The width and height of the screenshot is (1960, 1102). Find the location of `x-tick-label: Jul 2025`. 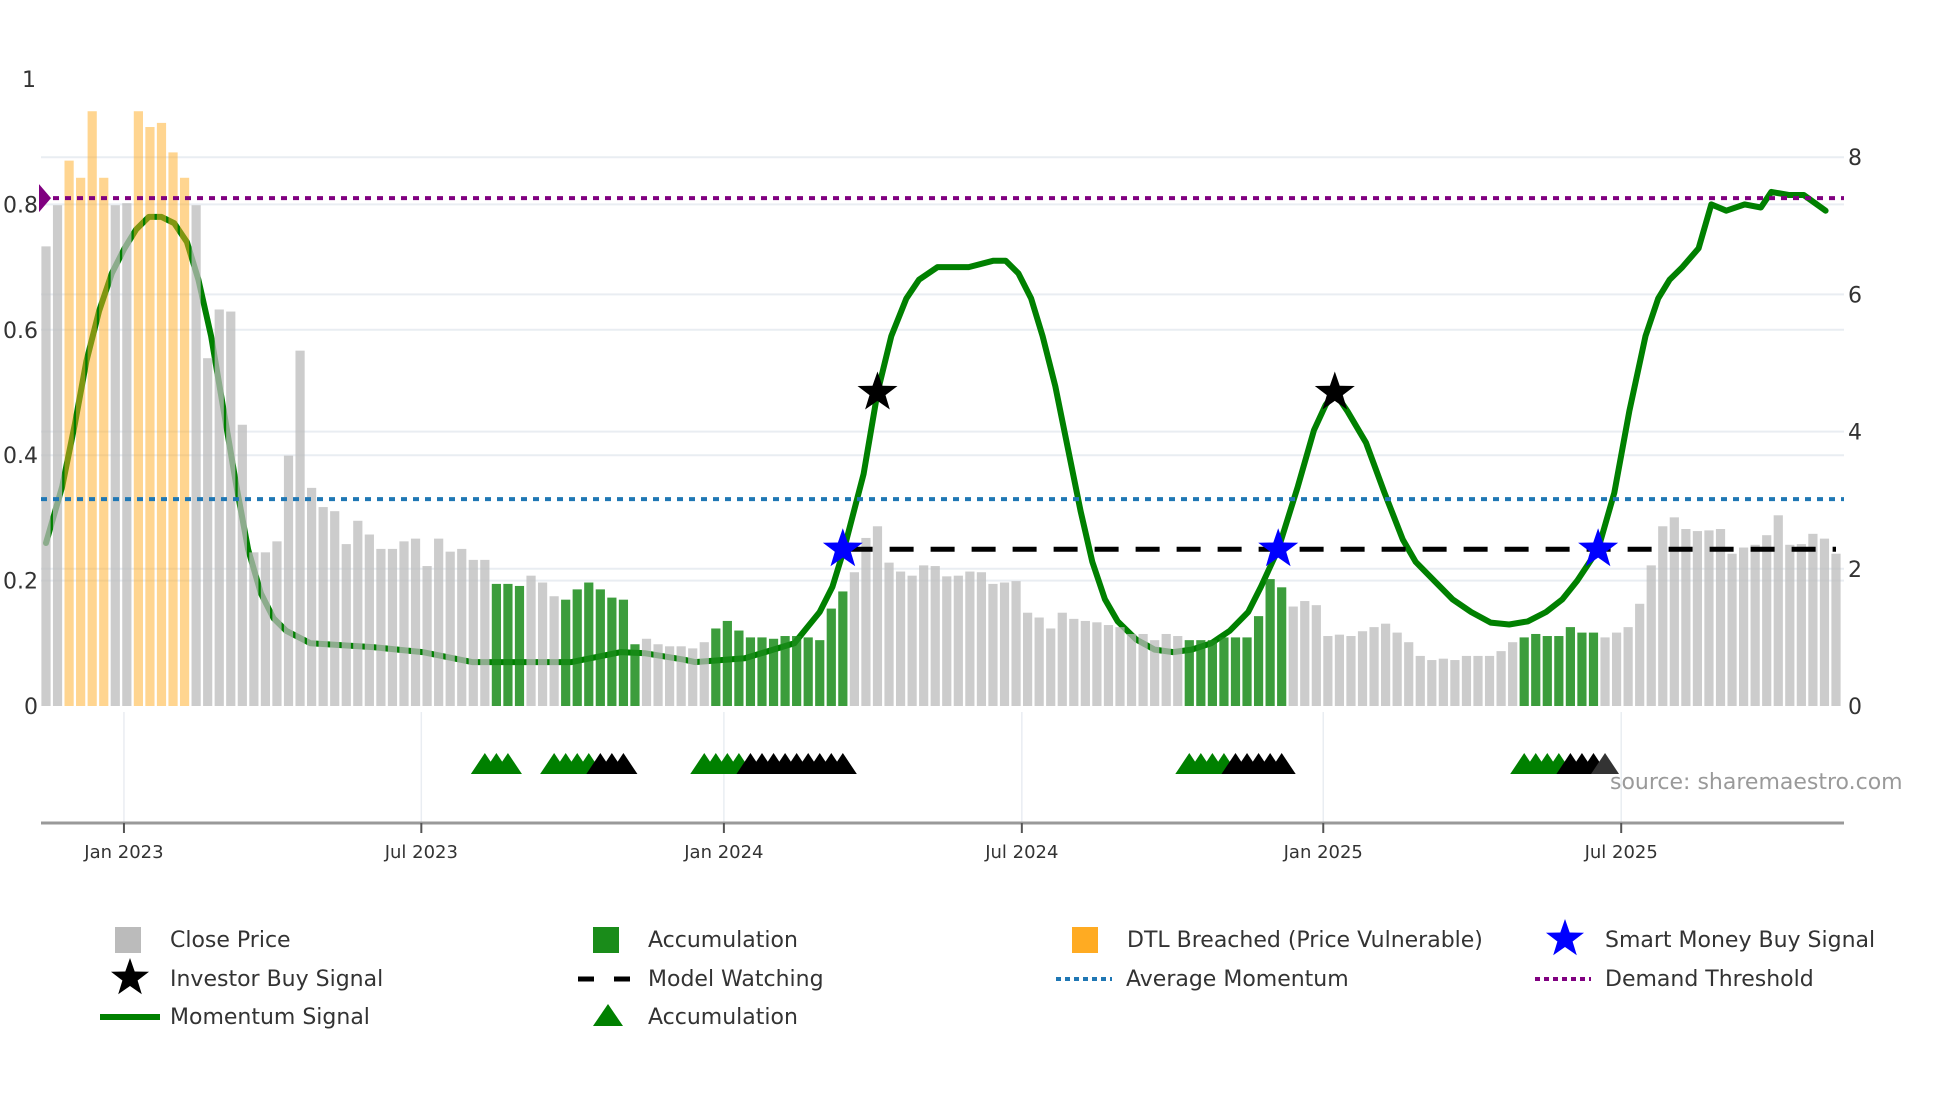

x-tick-label: Jul 2025 is located at coordinates (1621, 852).